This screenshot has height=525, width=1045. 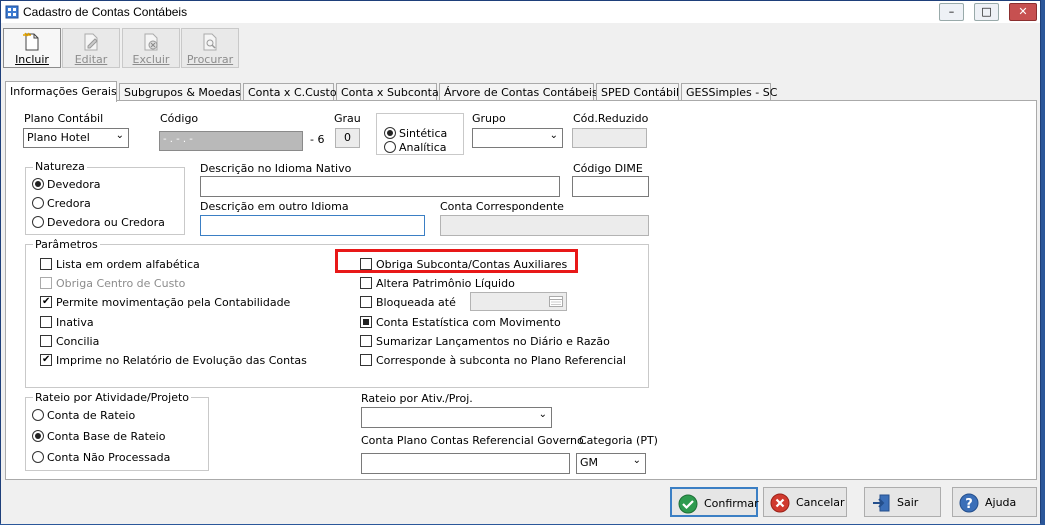 What do you see at coordinates (290, 92) in the screenshot?
I see `tab-conta-ccusto: Conta x C.Custo` at bounding box center [290, 92].